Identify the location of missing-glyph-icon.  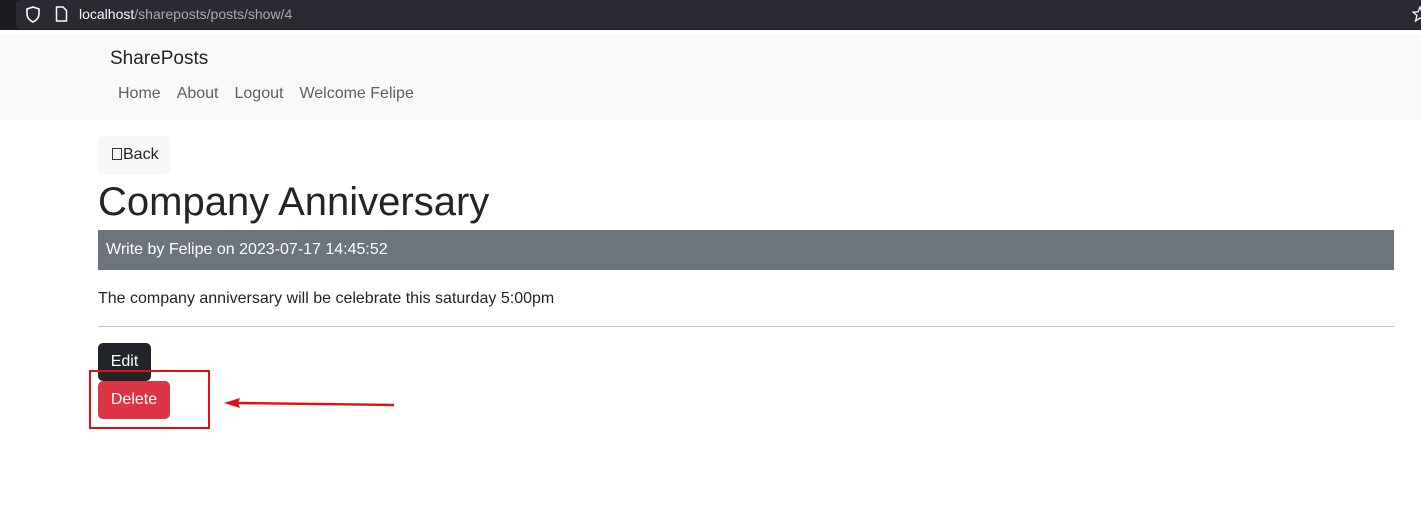
(117, 154).